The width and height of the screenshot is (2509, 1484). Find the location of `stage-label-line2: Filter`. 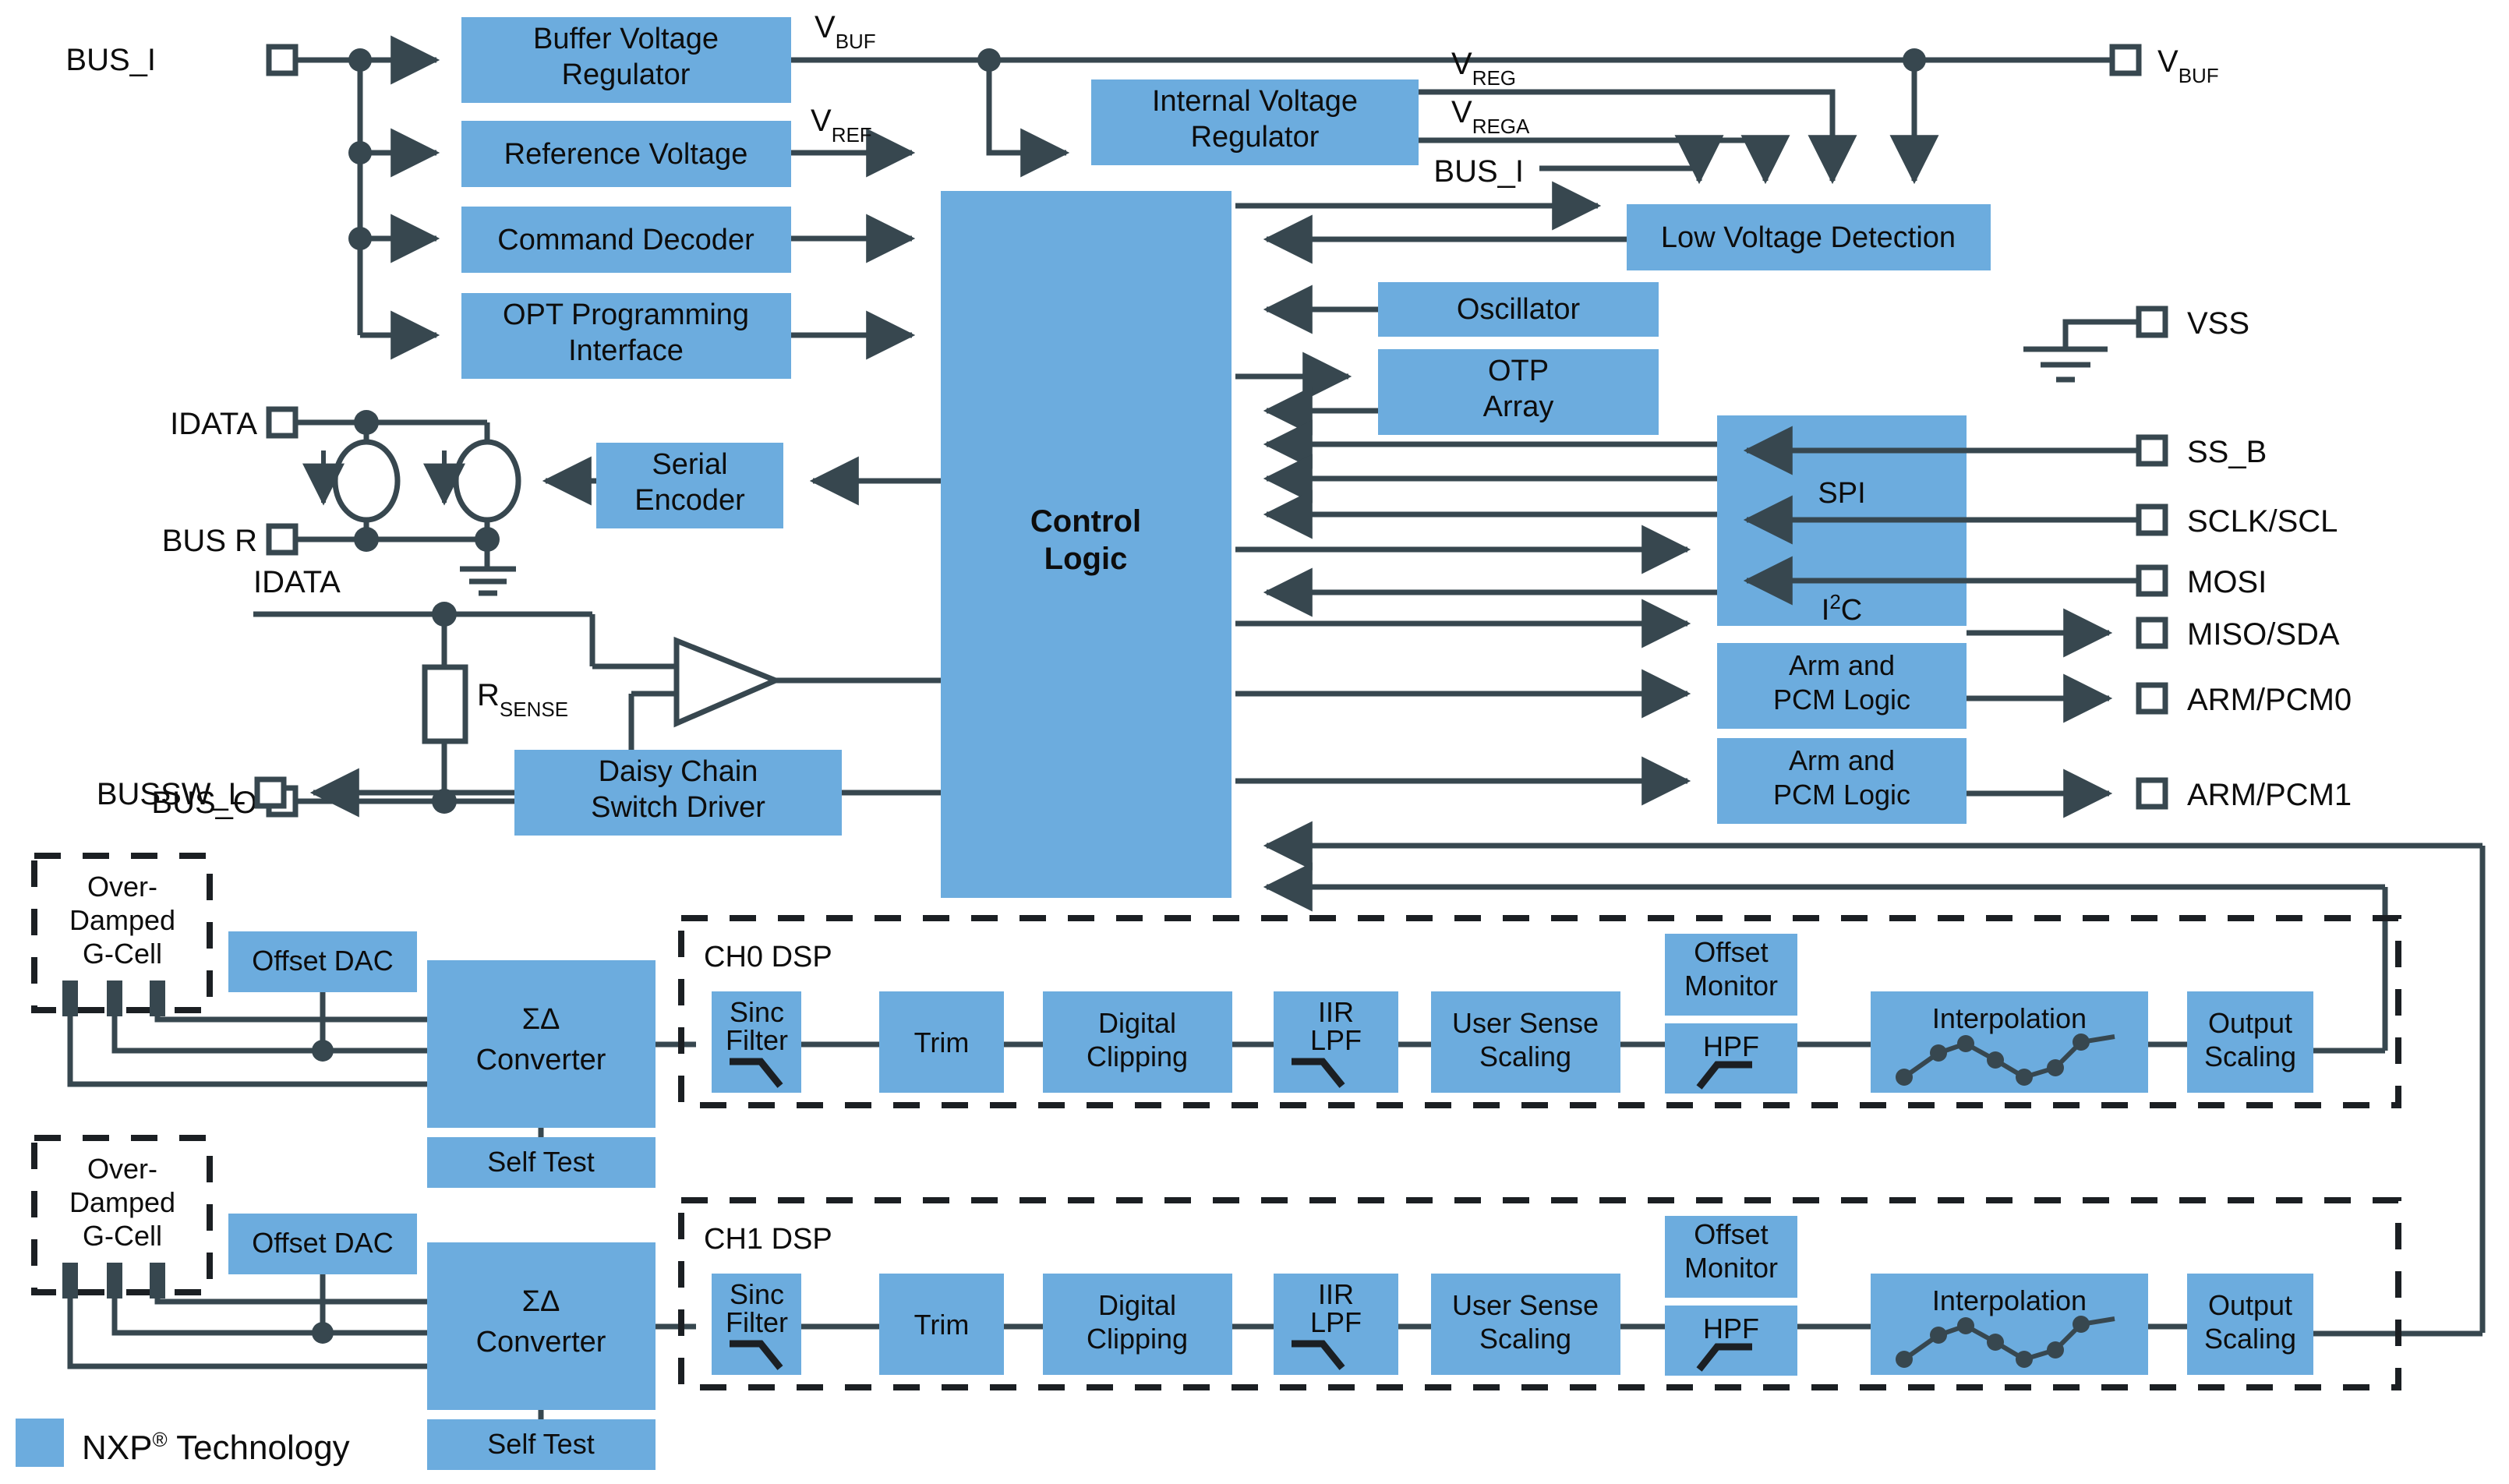

stage-label-line2: Filter is located at coordinates (757, 1322).